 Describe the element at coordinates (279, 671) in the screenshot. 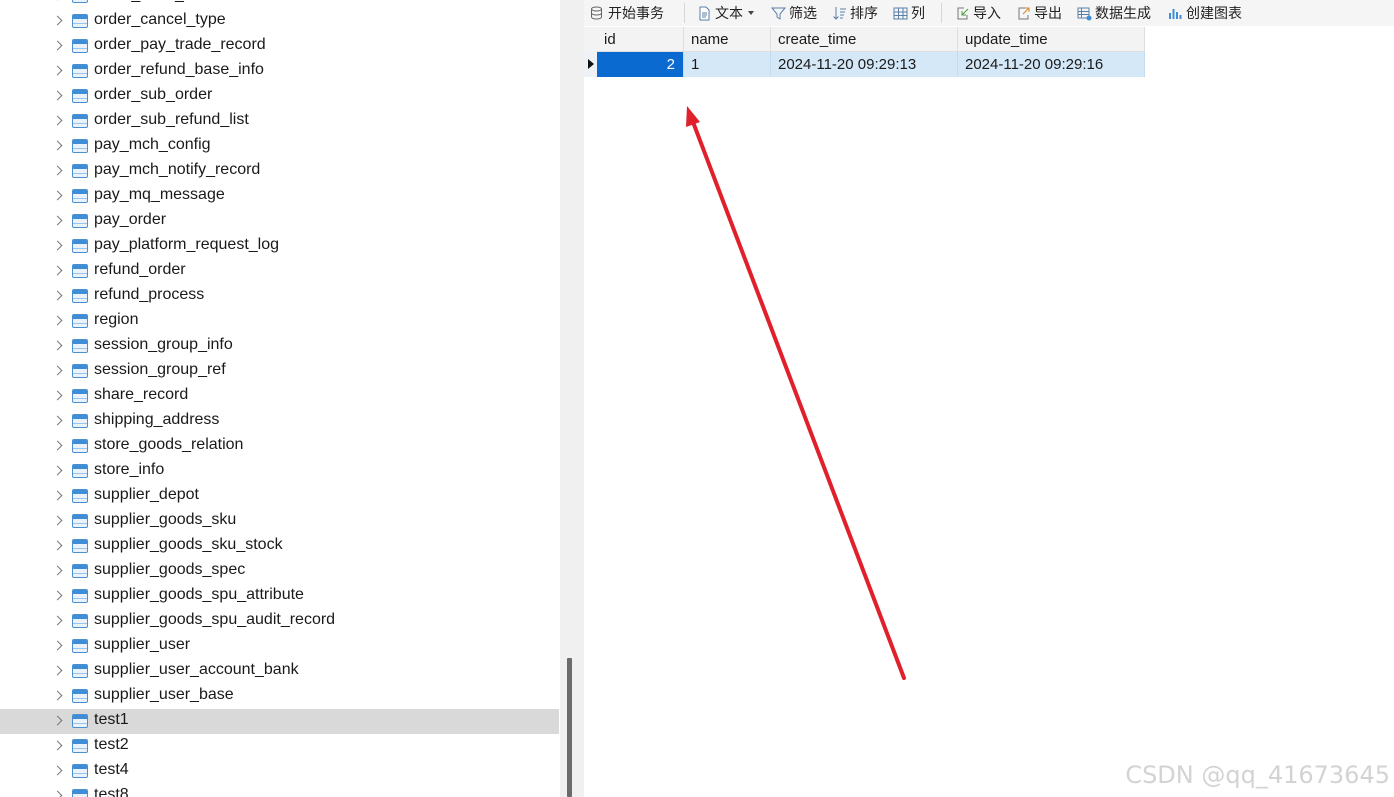

I see `tree-item-table: supplier_user_account_bank` at that location.